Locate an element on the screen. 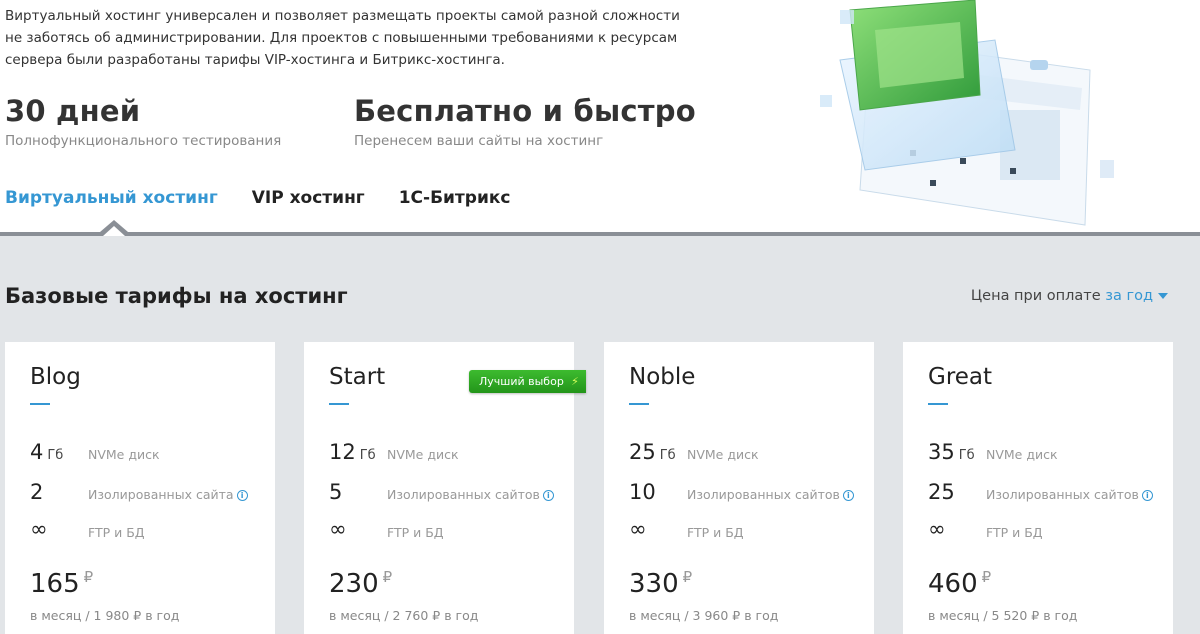 The image size is (1200, 634). price-period-dropdown: за год is located at coordinates (1129, 296).